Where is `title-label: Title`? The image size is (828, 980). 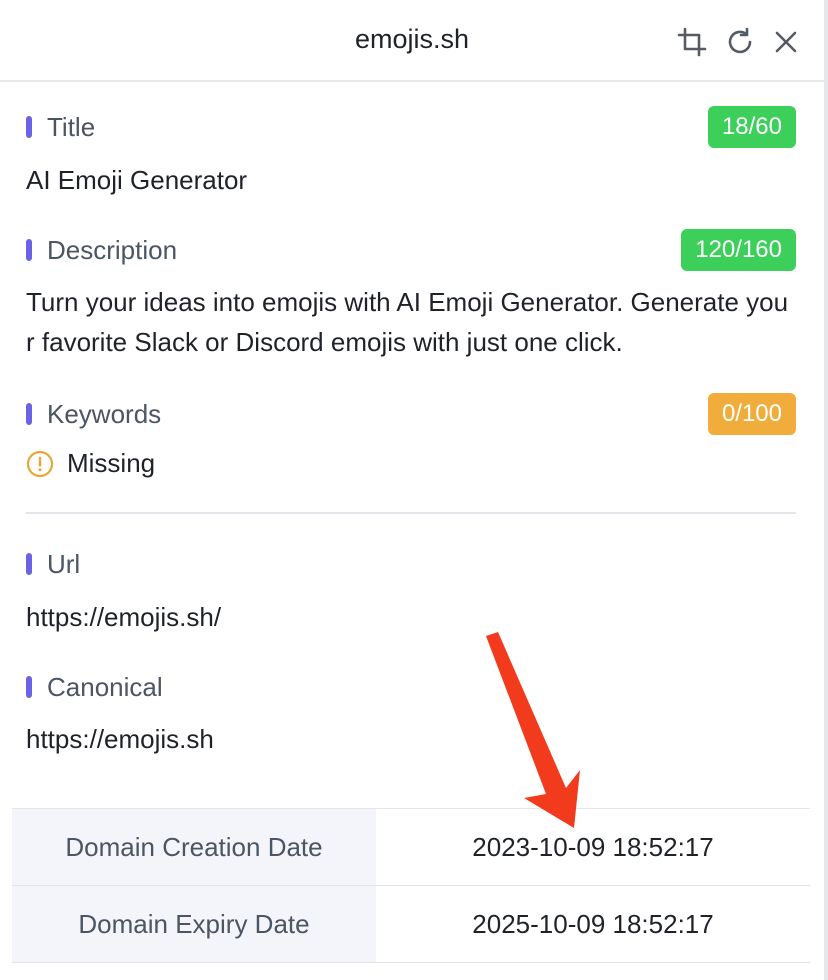 title-label: Title is located at coordinates (71, 127).